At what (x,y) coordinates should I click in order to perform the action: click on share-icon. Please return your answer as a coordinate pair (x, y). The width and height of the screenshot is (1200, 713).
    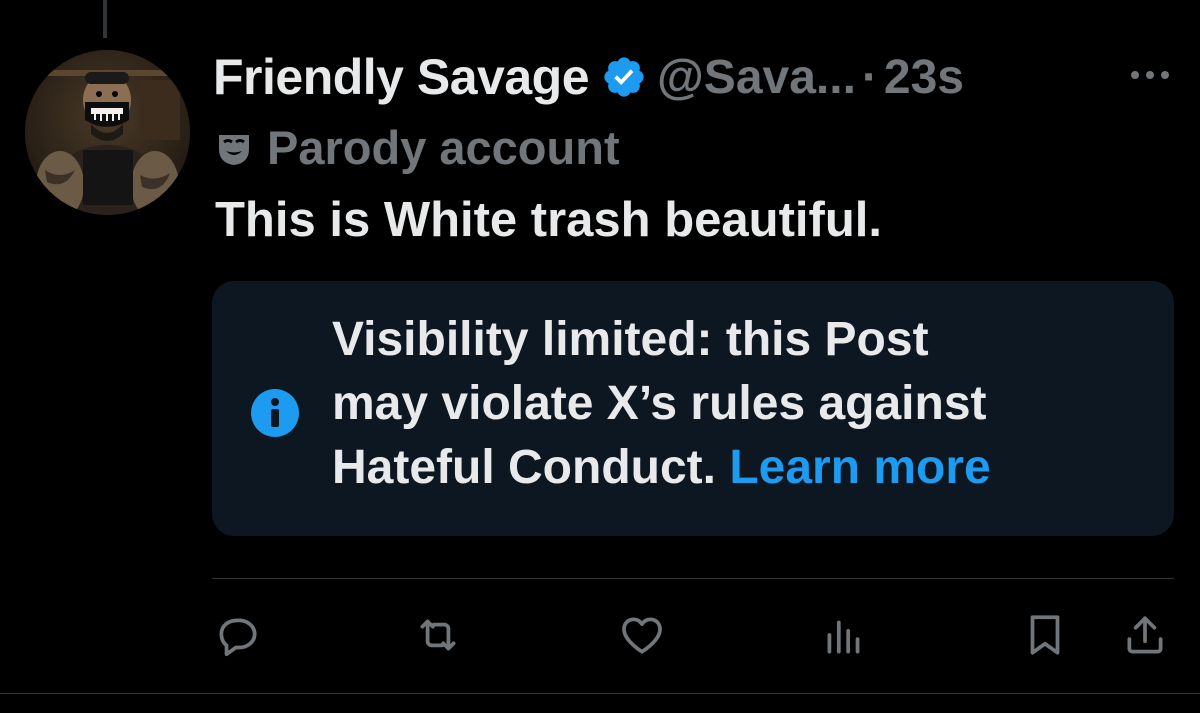
    Looking at the image, I should click on (1145, 635).